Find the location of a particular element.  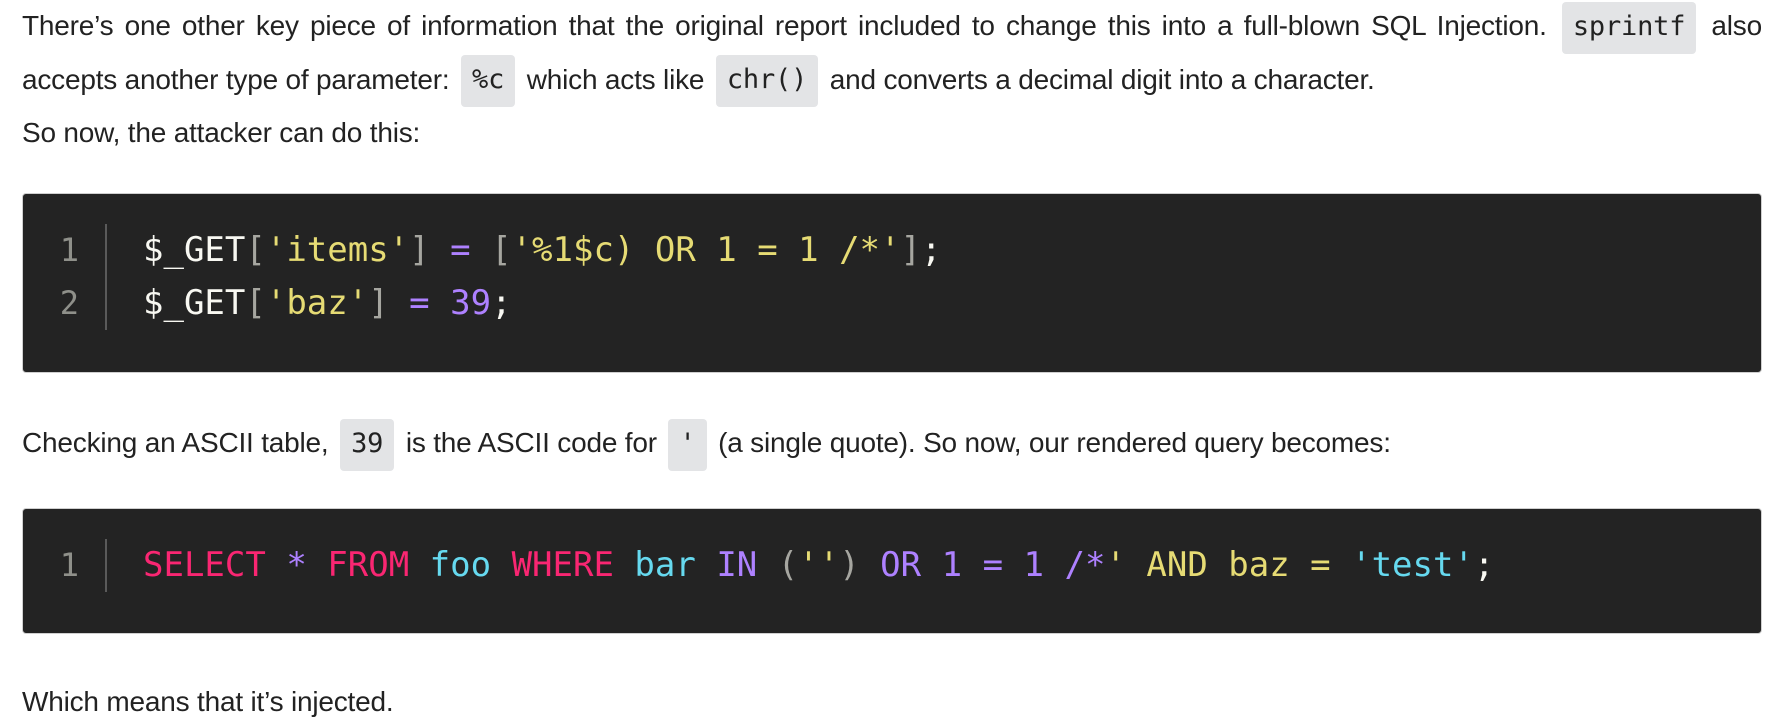

code-token: foo is located at coordinates (460, 565).